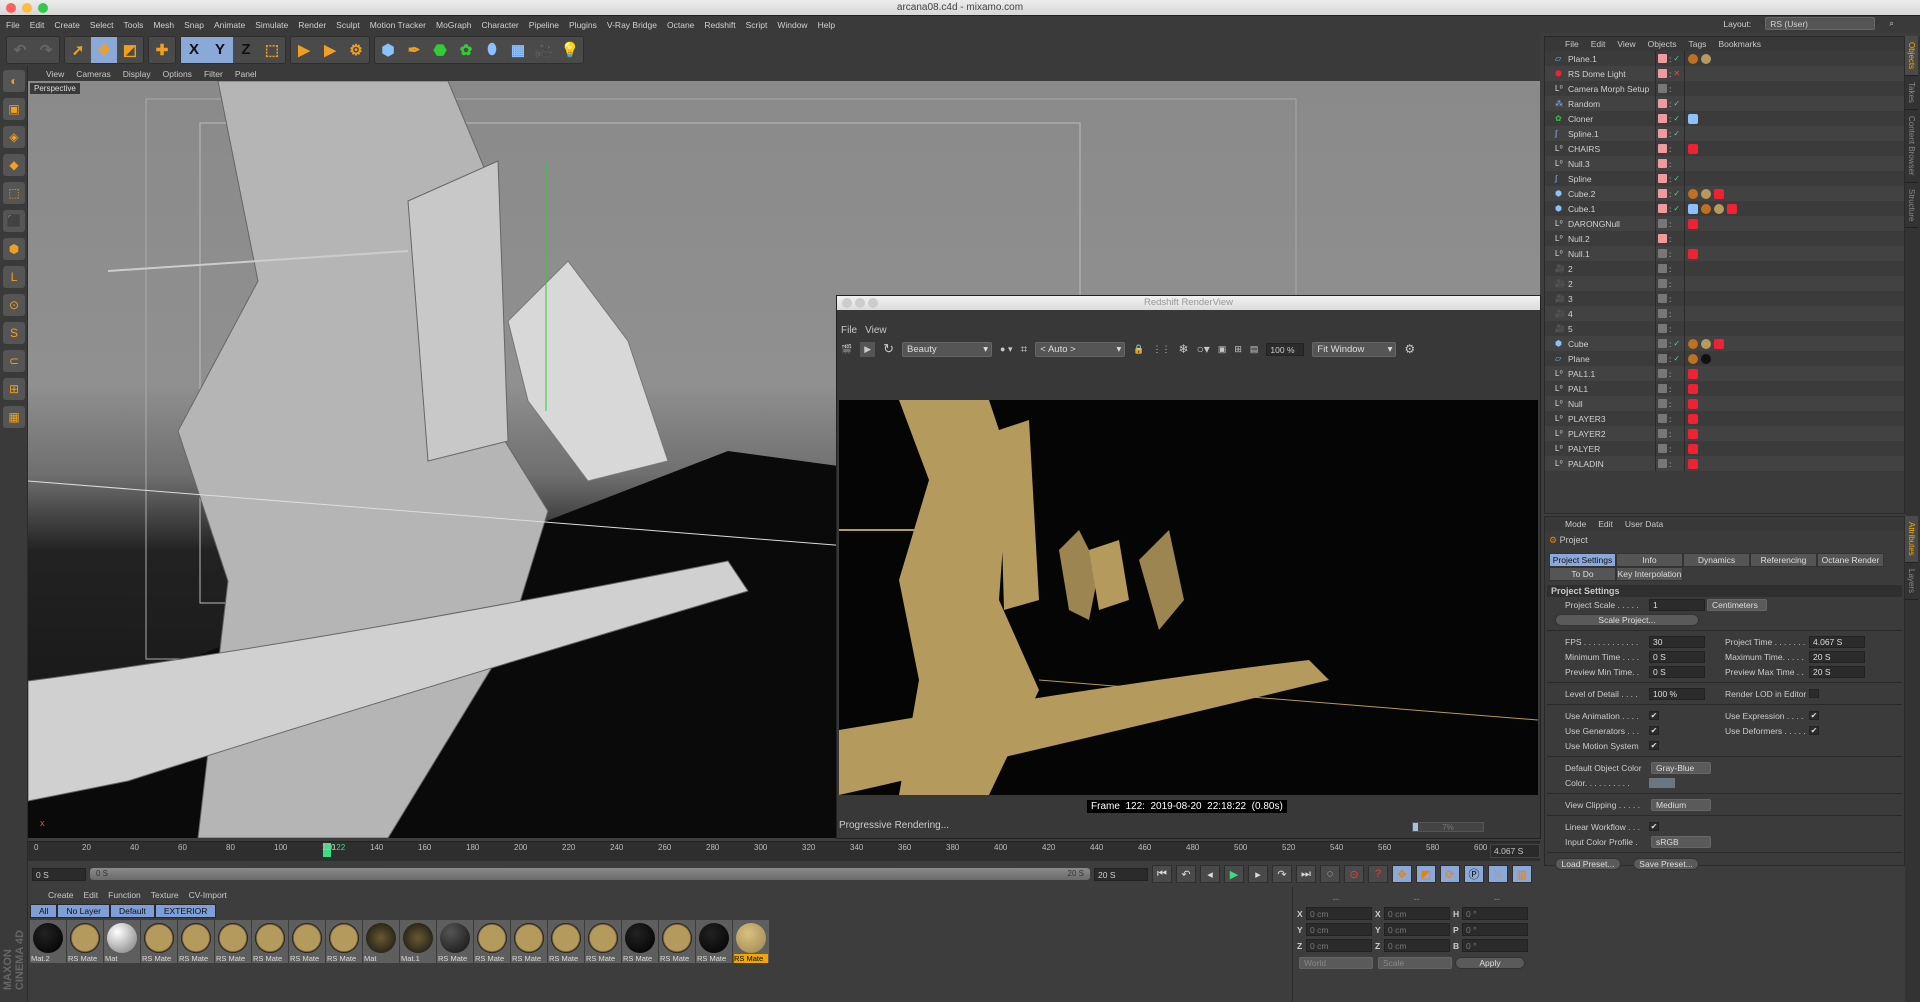 The image size is (1920, 1002). I want to click on material-menu-texture: Texture, so click(165, 895).